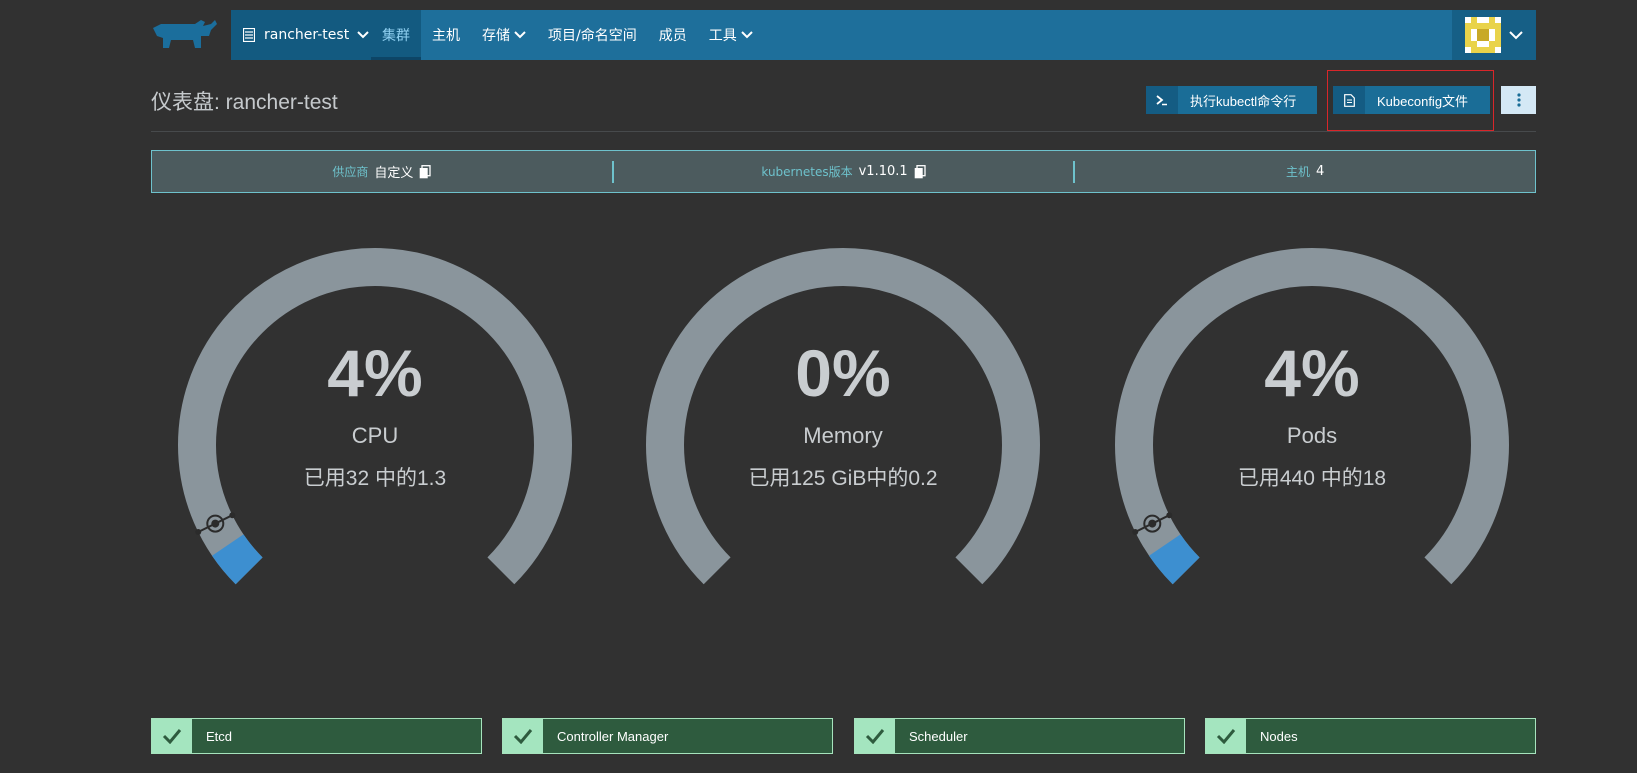  I want to click on kubeconfig-file-button: Kubeconfig文件, so click(1411, 100).